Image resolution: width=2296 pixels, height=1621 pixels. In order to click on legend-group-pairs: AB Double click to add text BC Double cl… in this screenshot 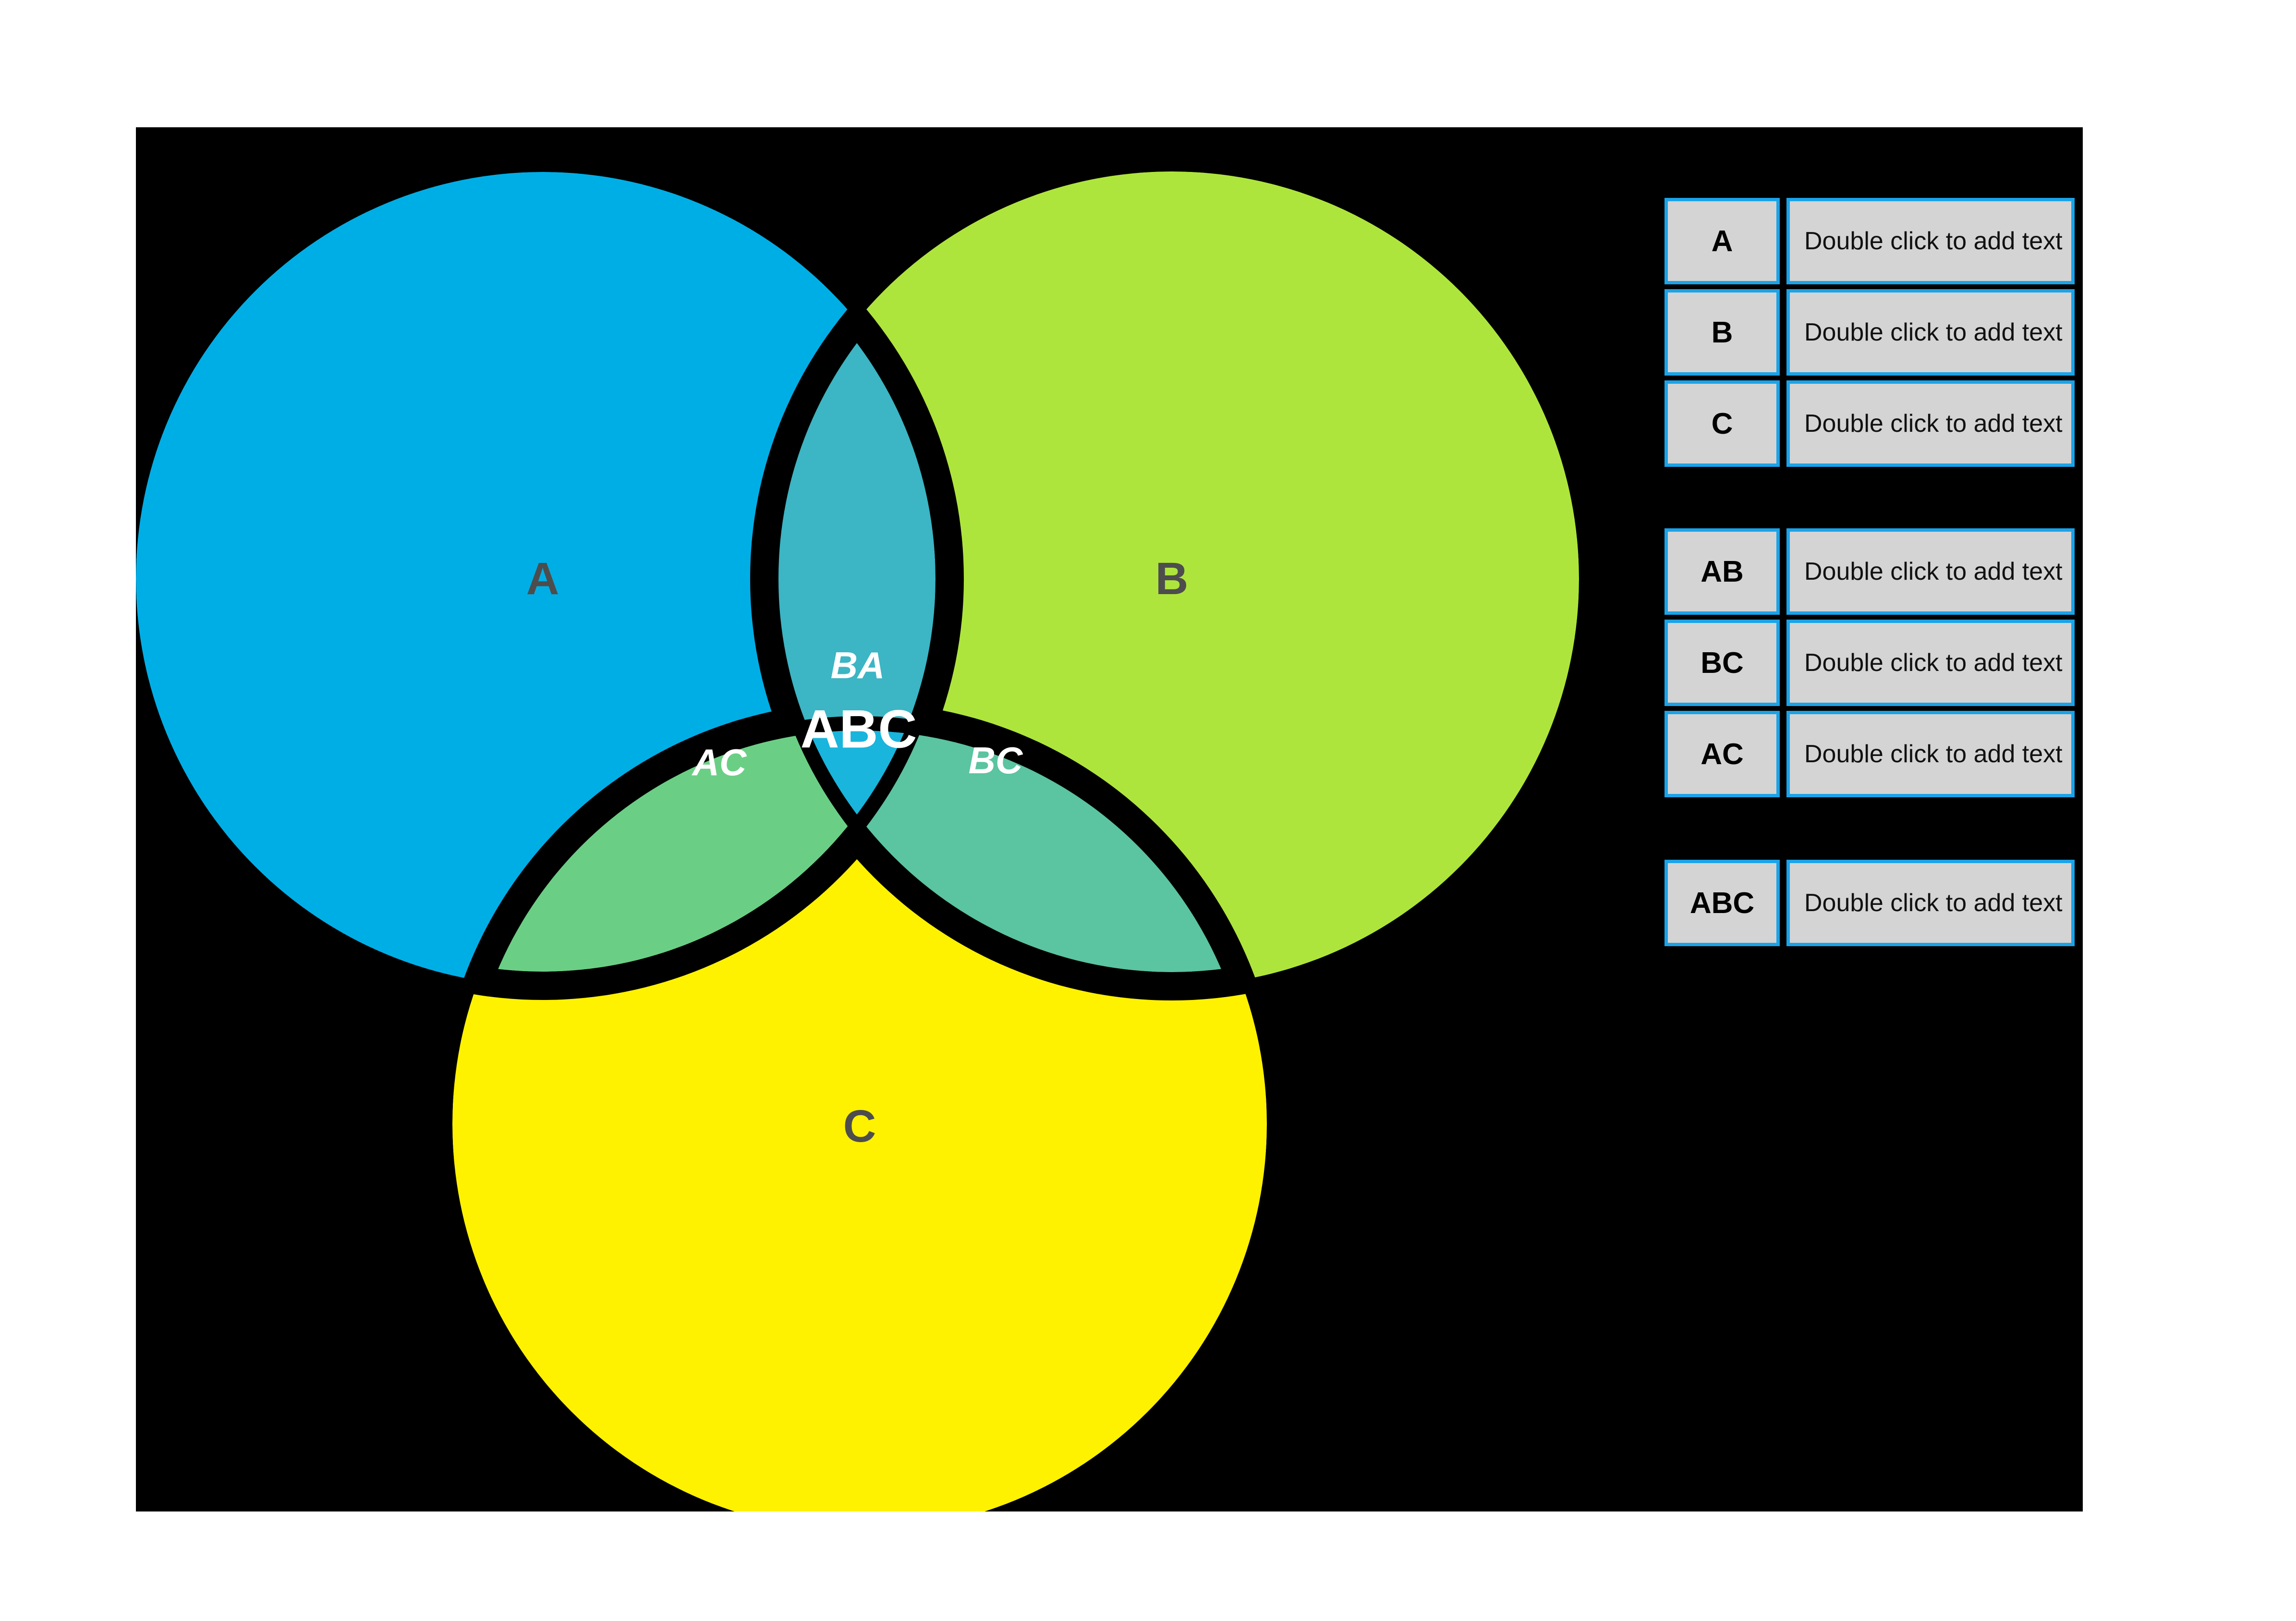, I will do `click(1870, 665)`.